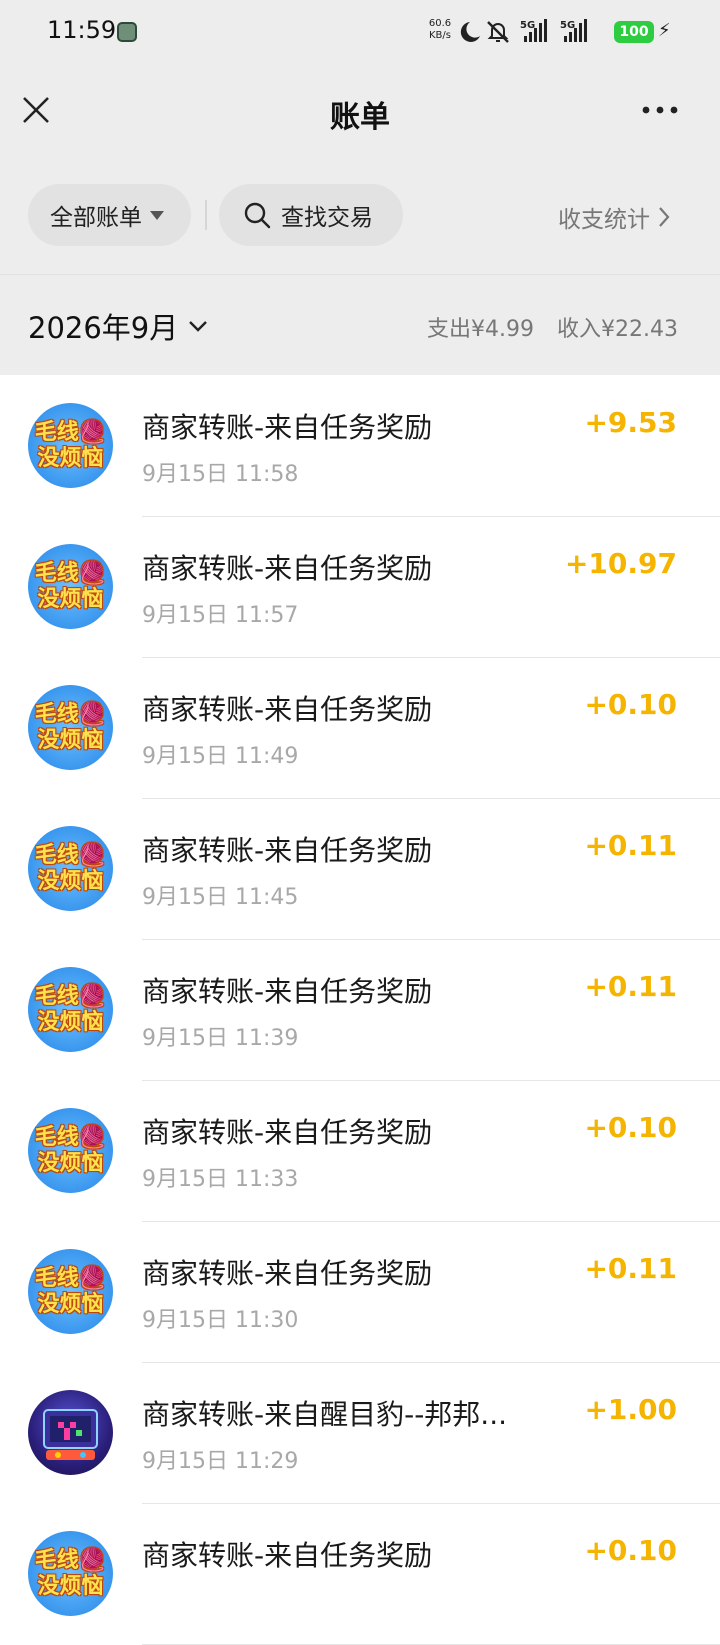 This screenshot has width=720, height=1645. What do you see at coordinates (360, 587) in the screenshot?
I see `transaction-row: 毛线🧶 没烦恼 商家转账-来自任务奖励 9月15日 11:57 +10.97` at bounding box center [360, 587].